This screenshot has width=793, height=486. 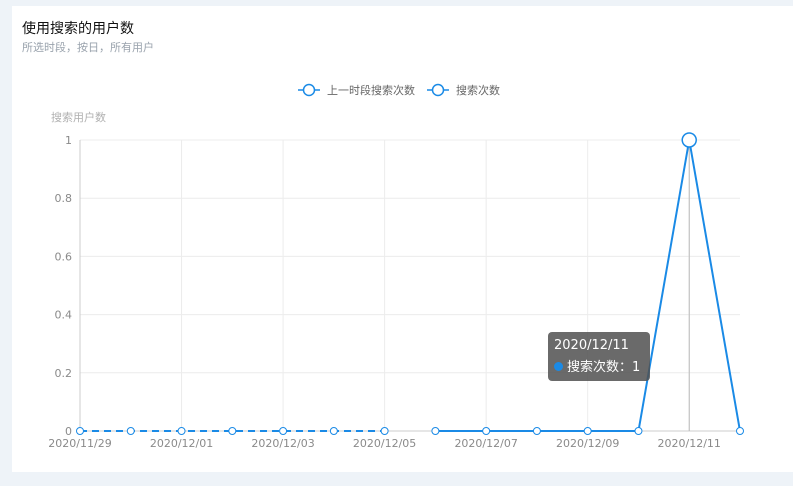 I want to click on legend-label-1: 搜索次数, so click(x=478, y=90).